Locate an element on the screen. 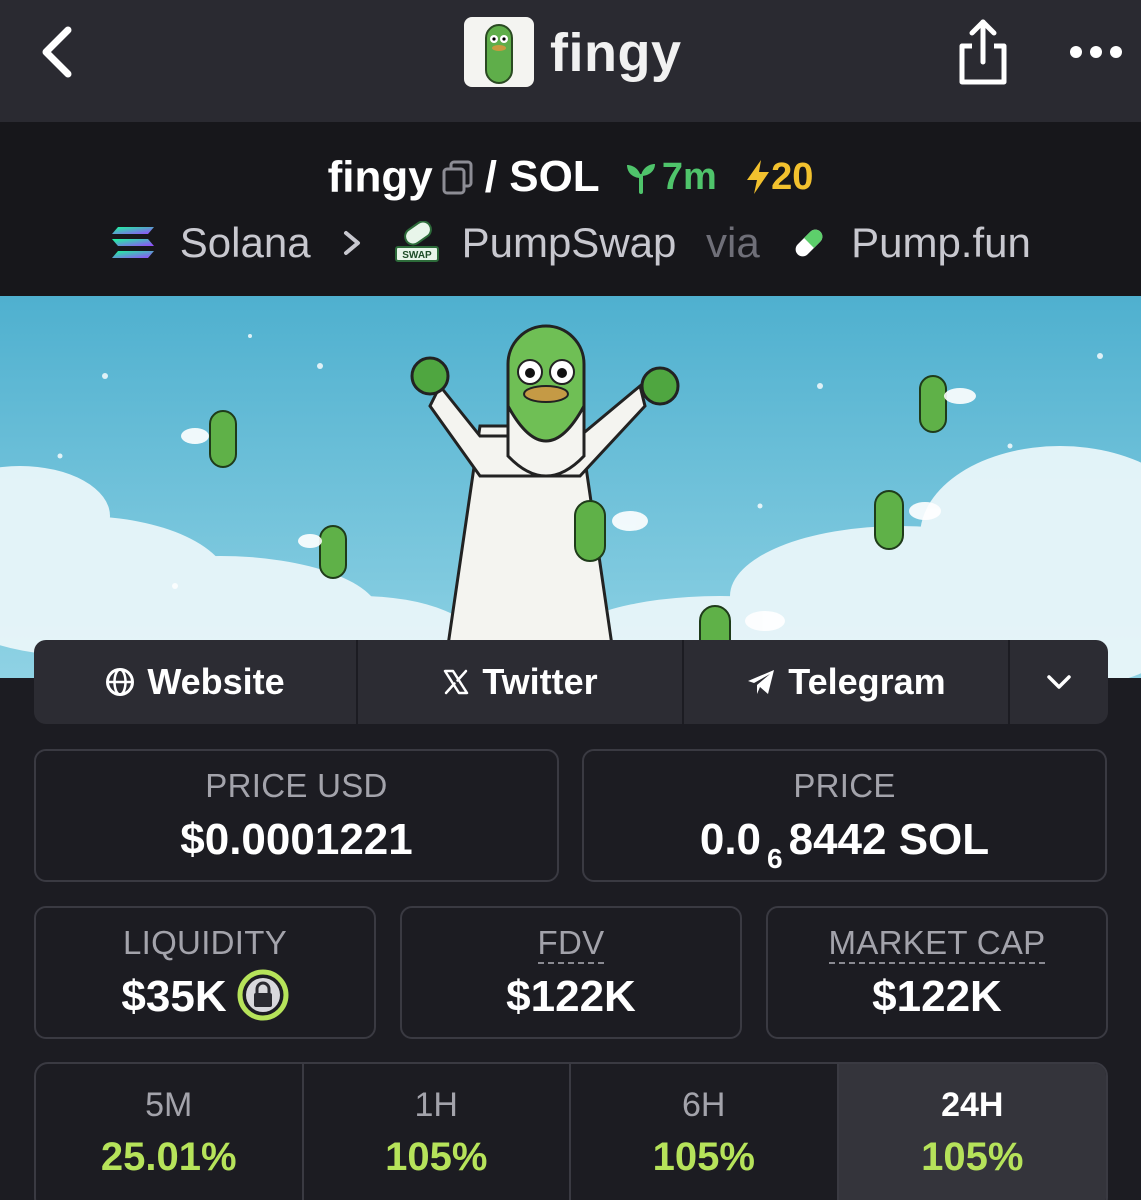  tab-24h-change: 105% is located at coordinates (972, 1157).